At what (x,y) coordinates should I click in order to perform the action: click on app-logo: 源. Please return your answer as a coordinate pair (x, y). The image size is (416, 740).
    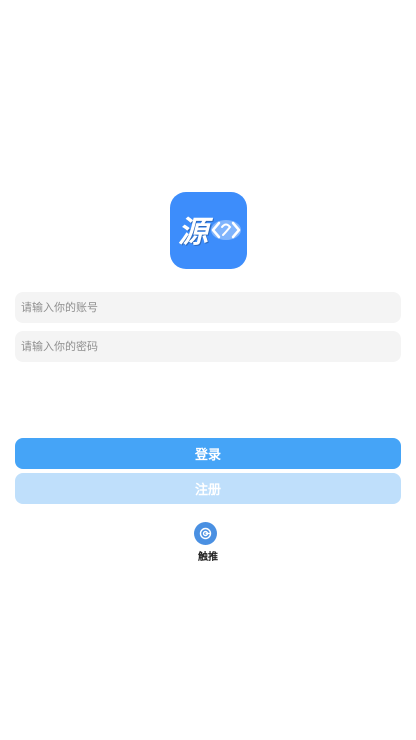
    Looking at the image, I should click on (208, 230).